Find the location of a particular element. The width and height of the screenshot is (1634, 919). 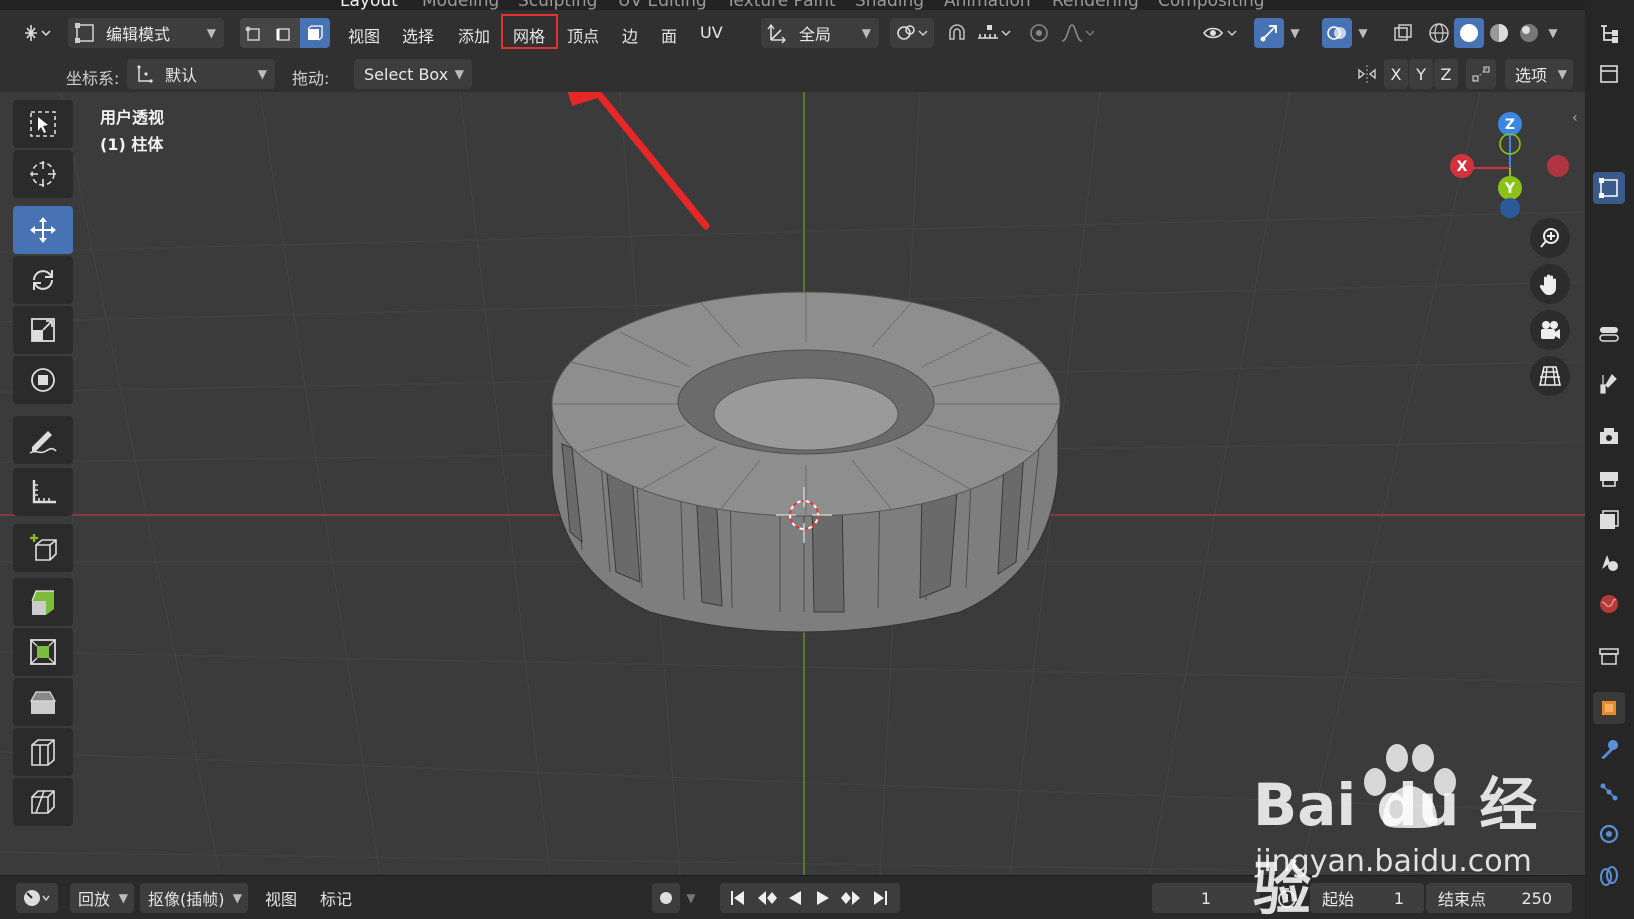

workspace-tab-rendering: Rendering is located at coordinates (1095, 5).